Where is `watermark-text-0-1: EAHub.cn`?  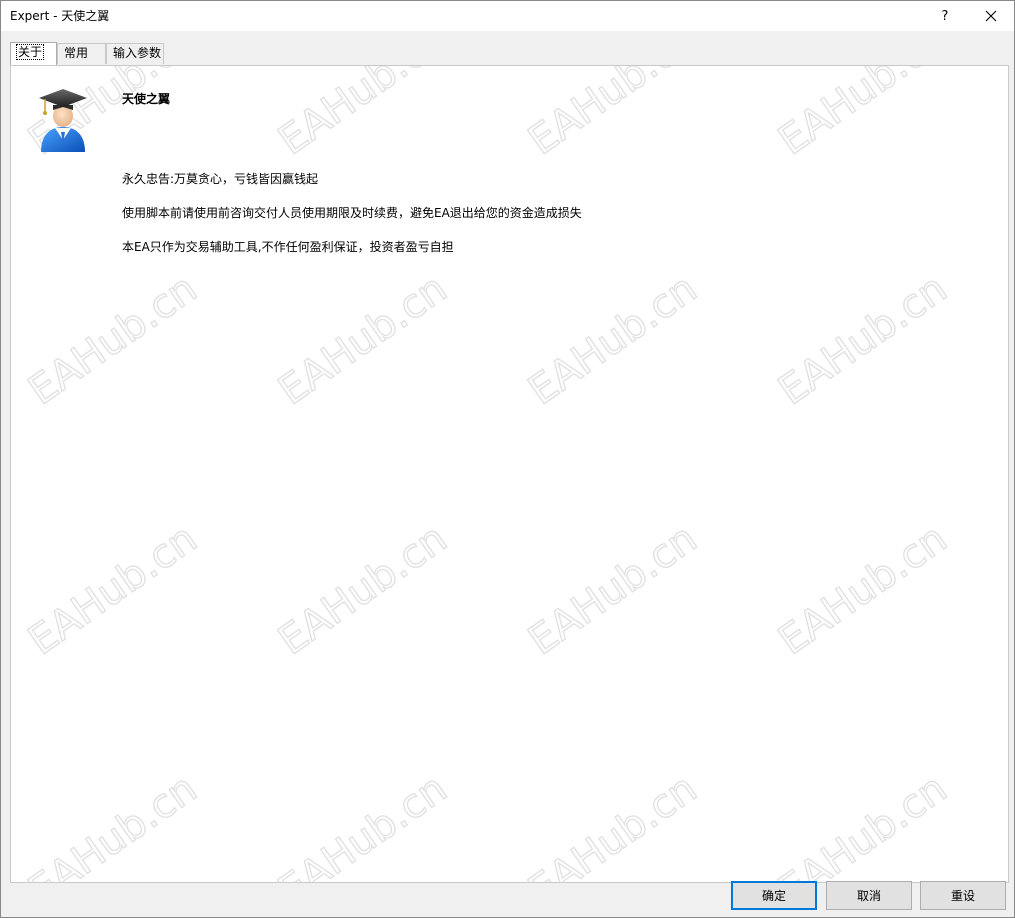 watermark-text-0-1: EAHub.cn is located at coordinates (362, 115).